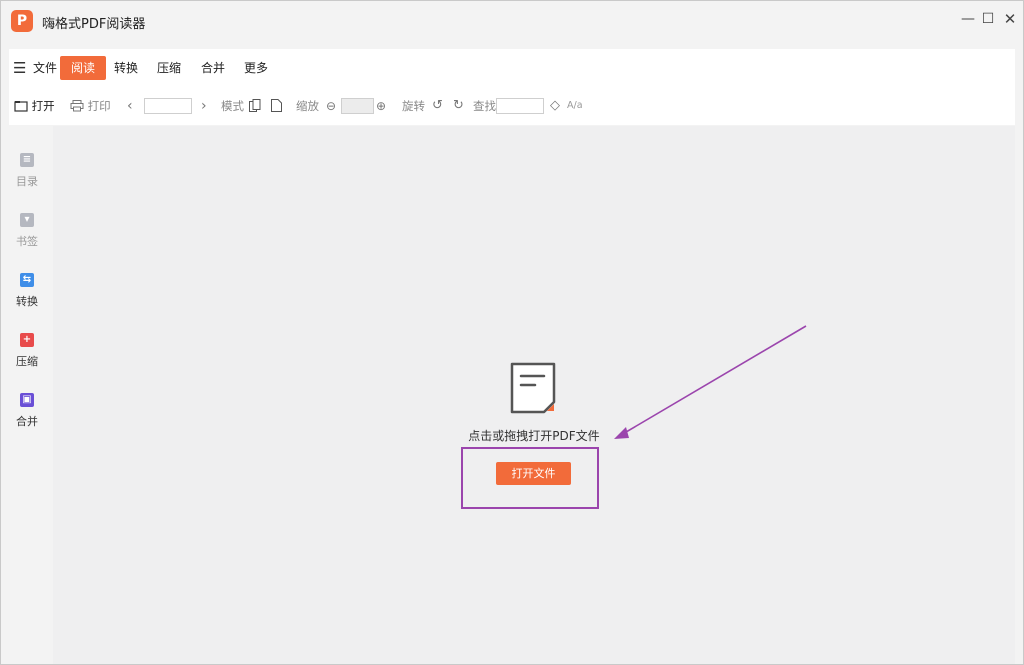 The width and height of the screenshot is (1024, 665). Describe the element at coordinates (27, 361) in the screenshot. I see `sidebar-label-compress: 压缩` at that location.